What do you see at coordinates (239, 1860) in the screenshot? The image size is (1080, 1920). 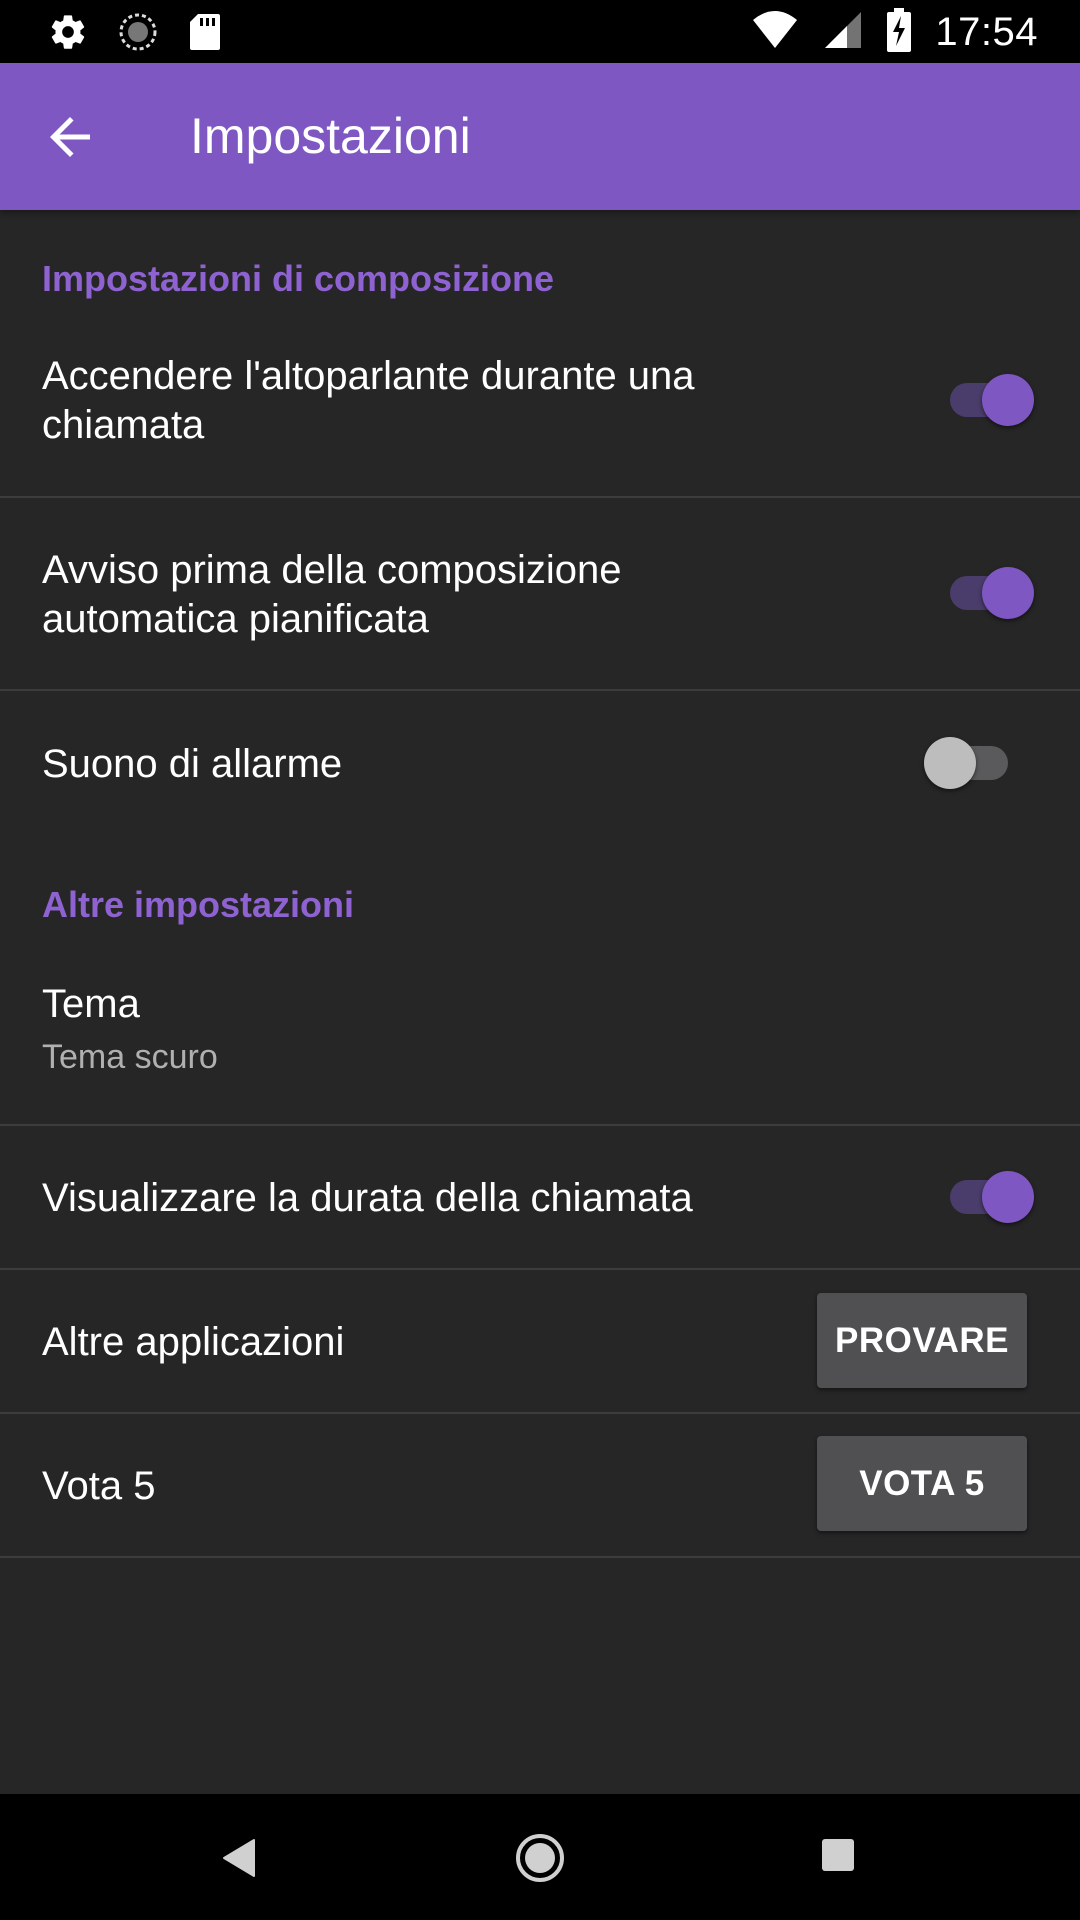 I see `nav-back-icon` at bounding box center [239, 1860].